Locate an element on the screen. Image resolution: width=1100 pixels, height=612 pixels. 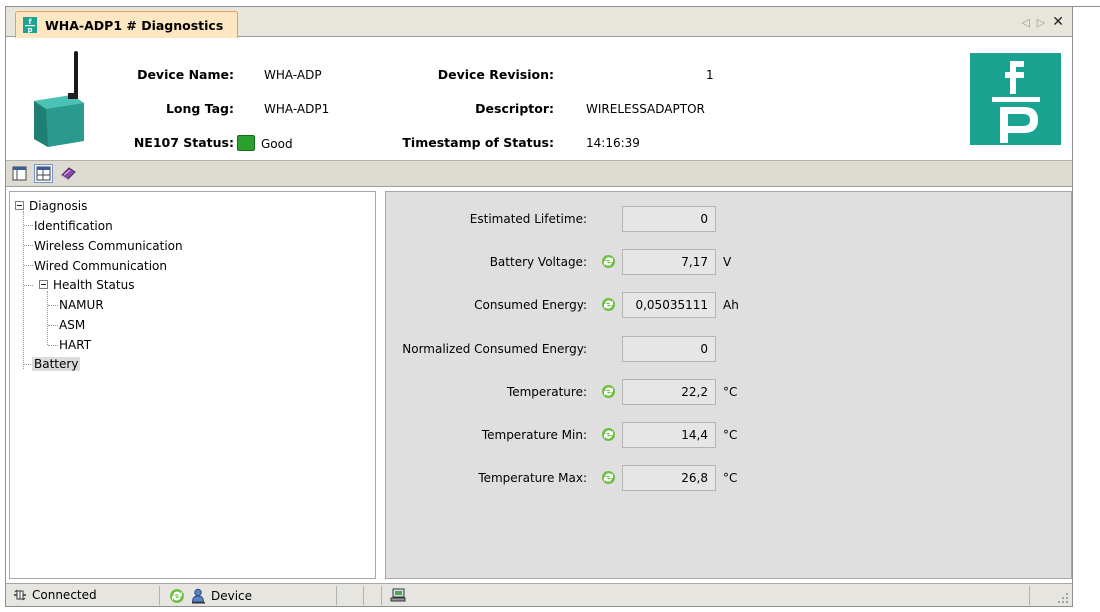
temperature-field: 22,2 is located at coordinates (669, 392).